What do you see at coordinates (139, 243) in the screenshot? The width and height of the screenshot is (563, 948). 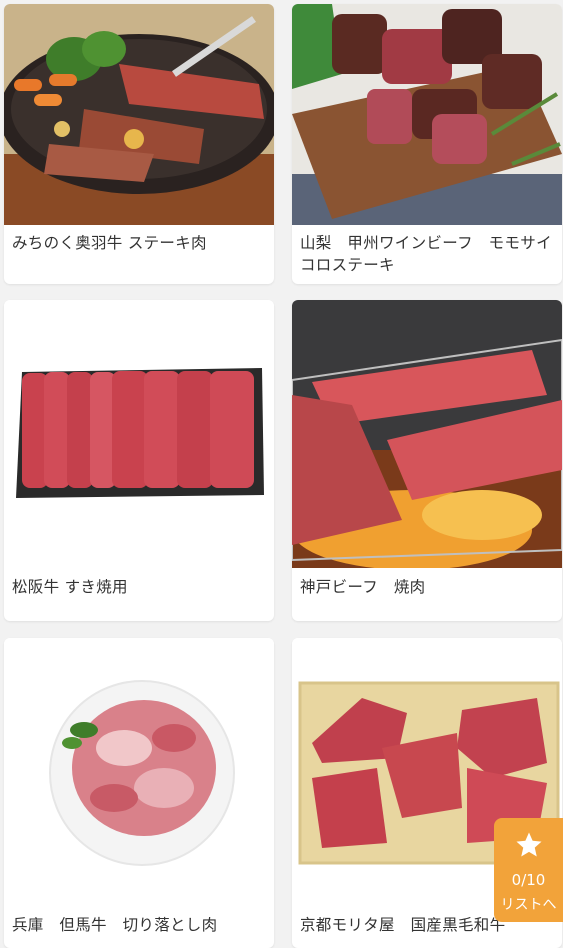 I see `product-title: みちのく奥羽牛 ステーキ肉` at bounding box center [139, 243].